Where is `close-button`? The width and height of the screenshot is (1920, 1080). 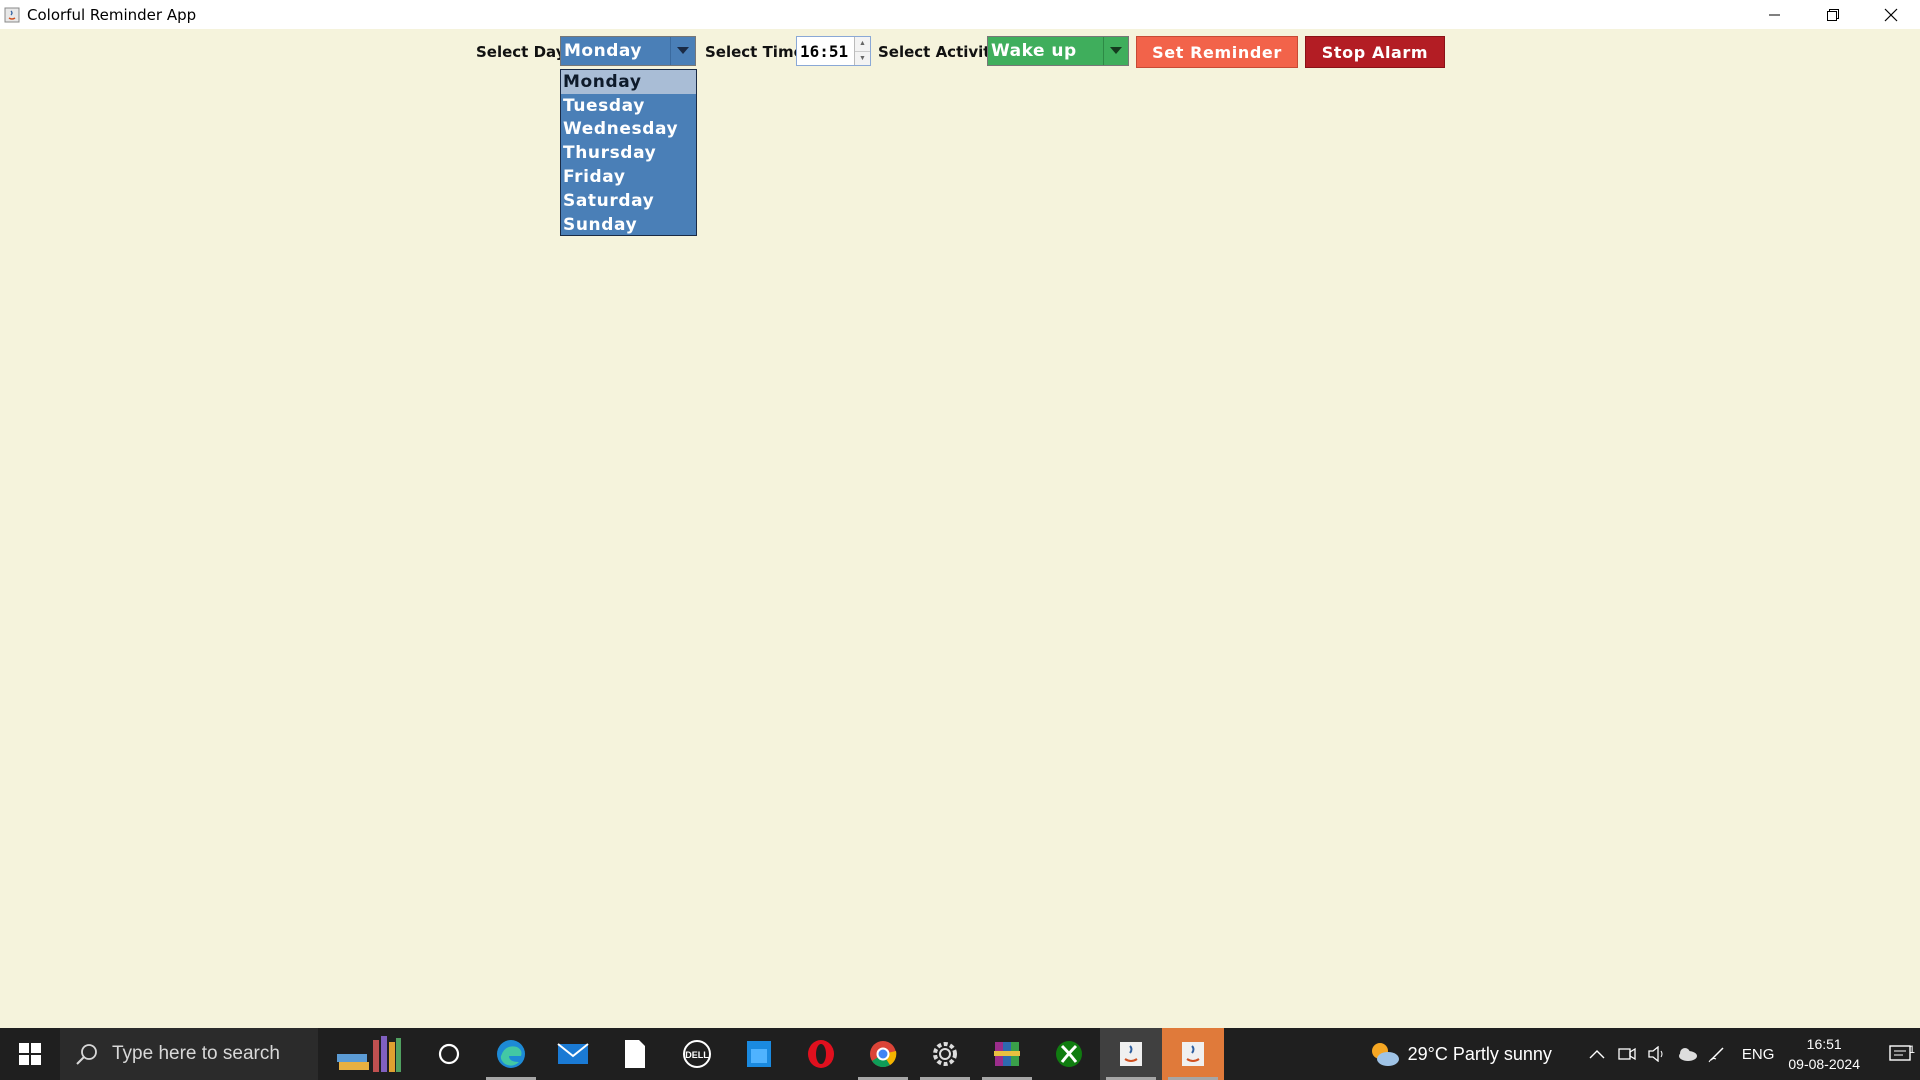
close-button is located at coordinates (1891, 14).